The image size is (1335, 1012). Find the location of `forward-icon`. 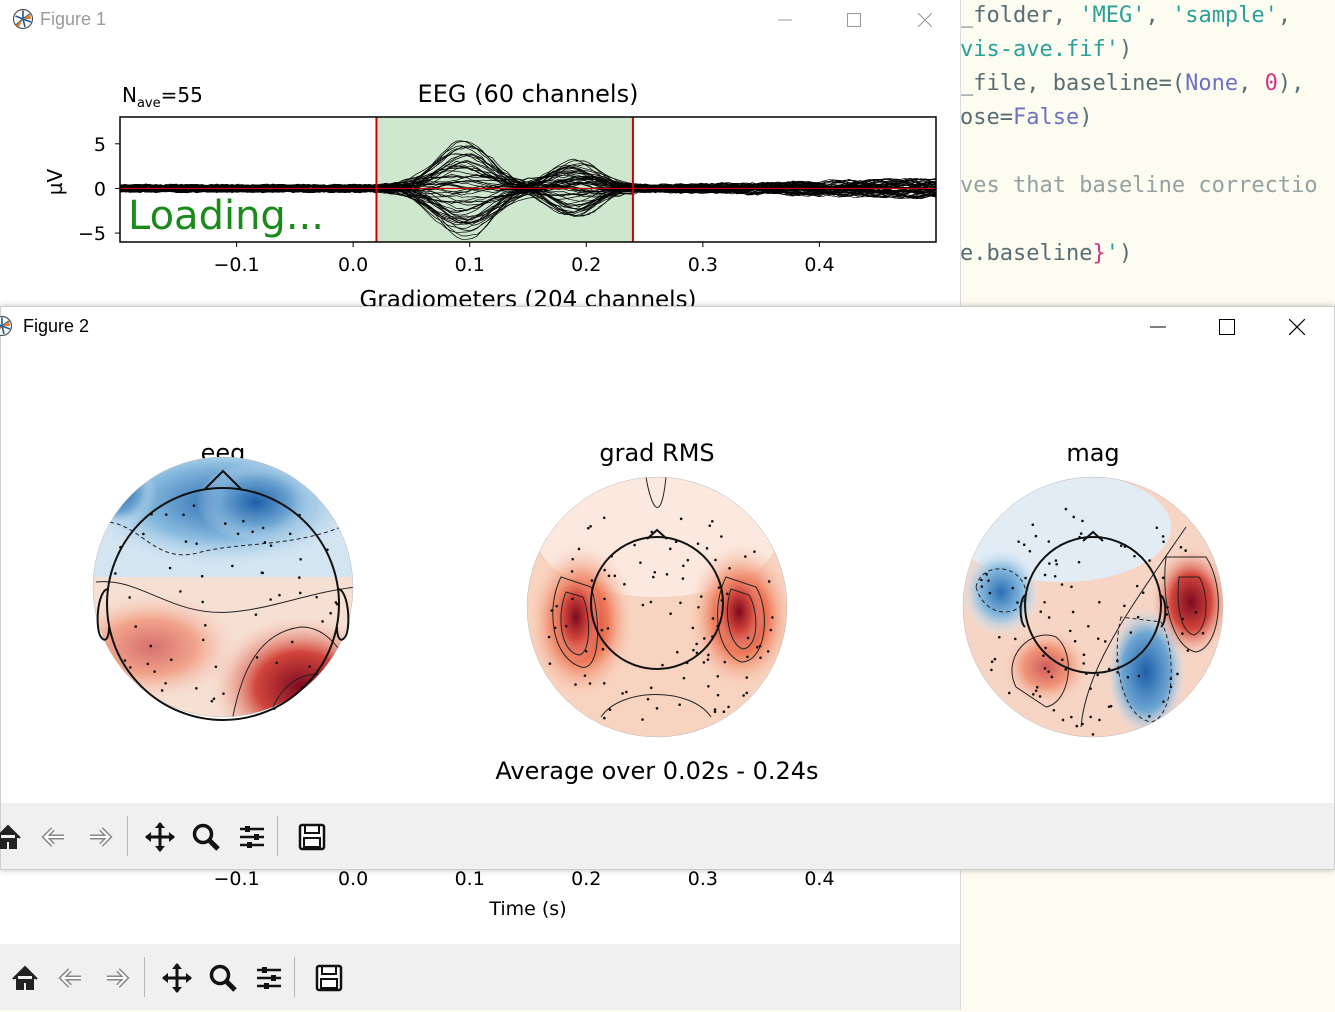

forward-icon is located at coordinates (118, 978).